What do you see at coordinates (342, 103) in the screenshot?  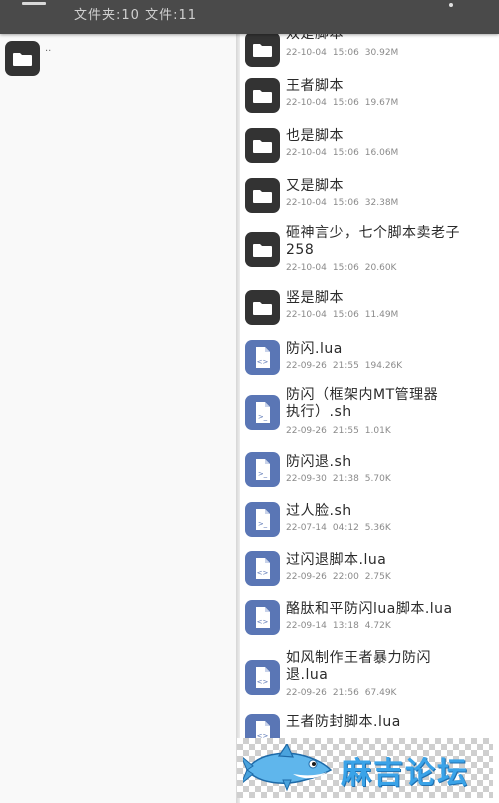 I see `item-meta: 22-10-04 15:06 19.67M` at bounding box center [342, 103].